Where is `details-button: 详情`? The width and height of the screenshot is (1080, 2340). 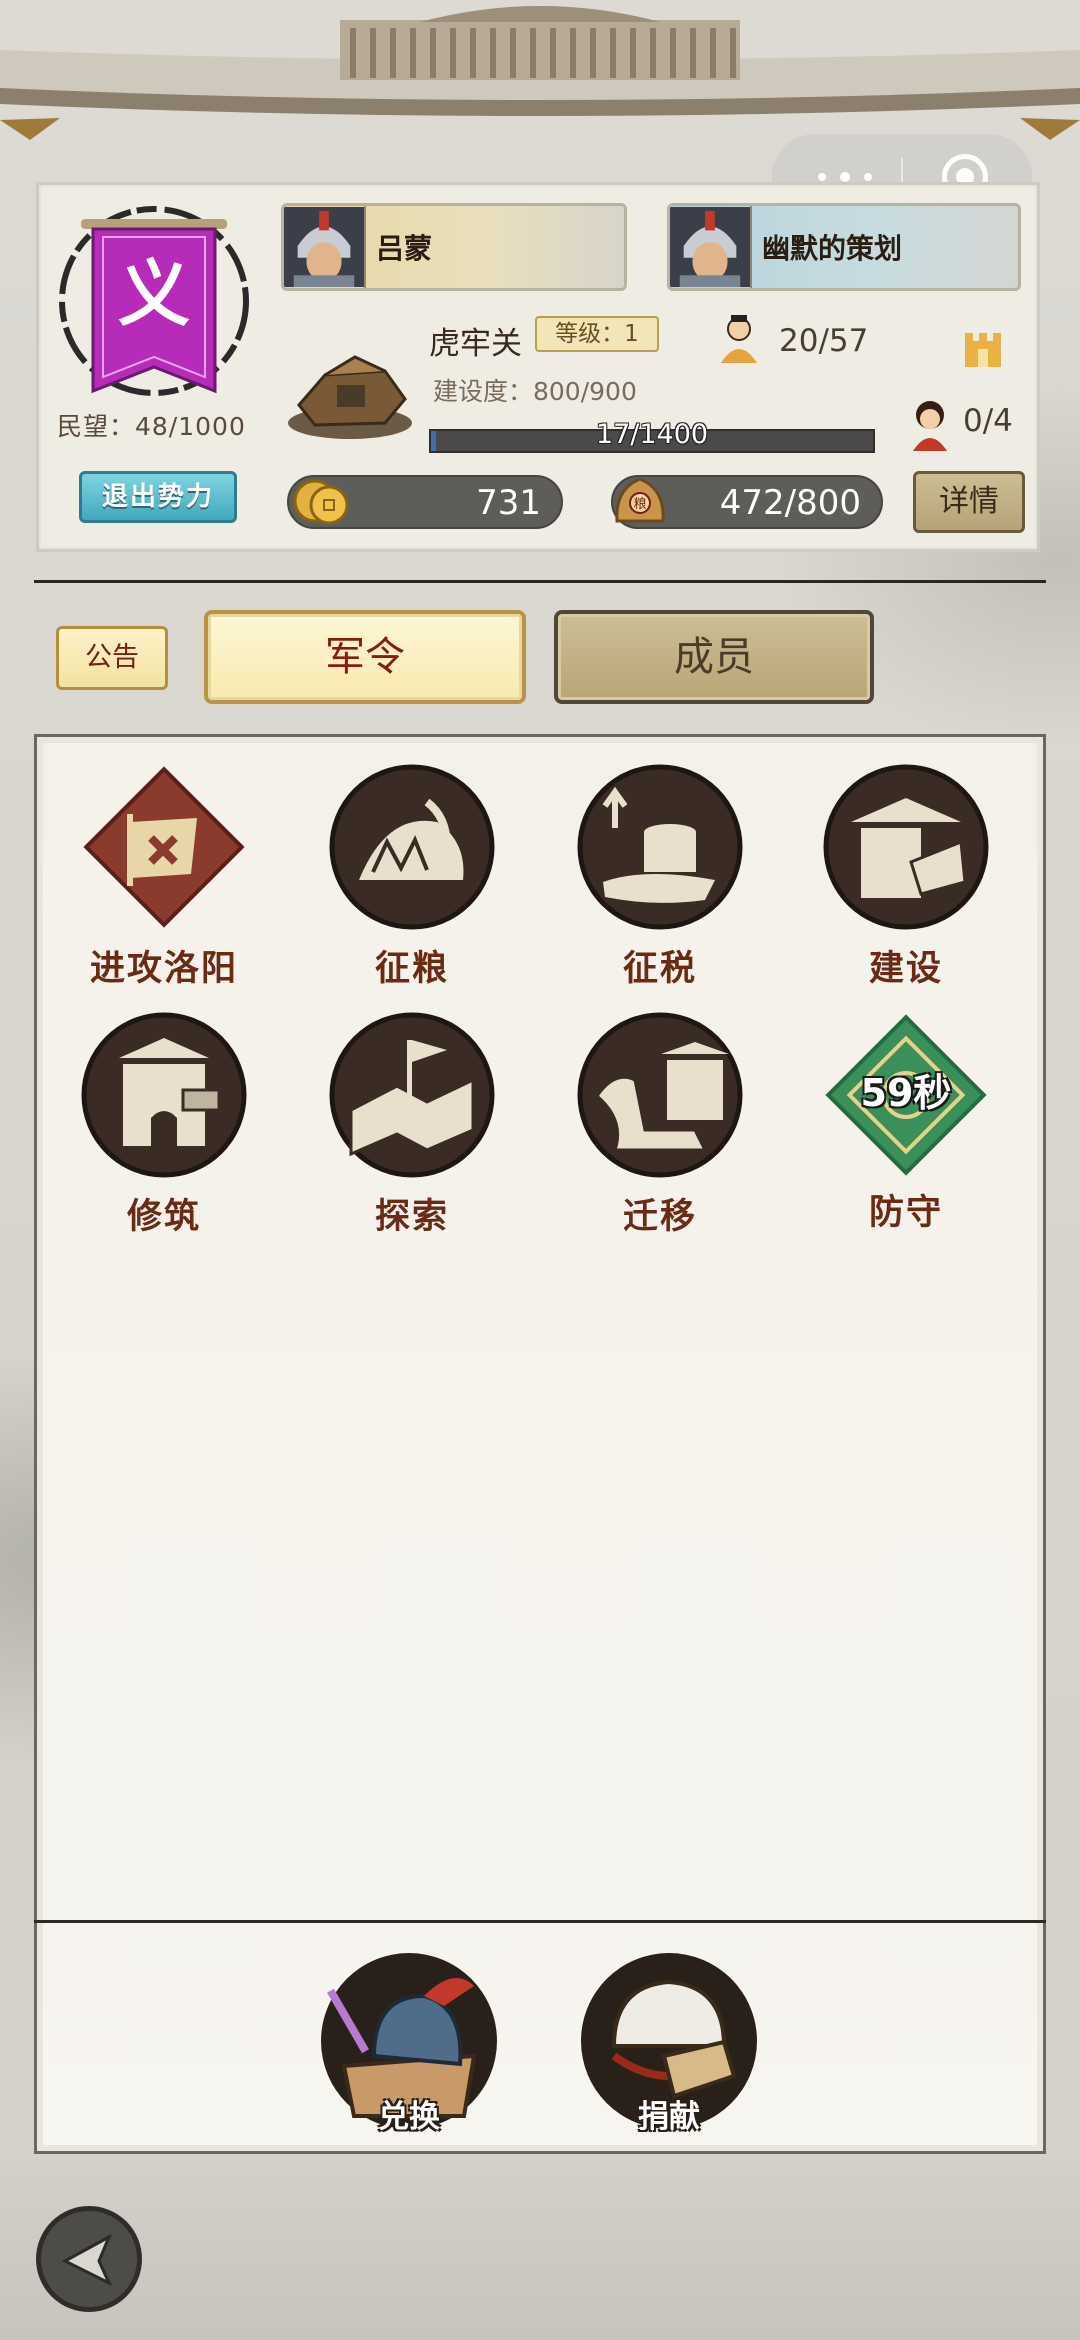 details-button: 详情 is located at coordinates (969, 502).